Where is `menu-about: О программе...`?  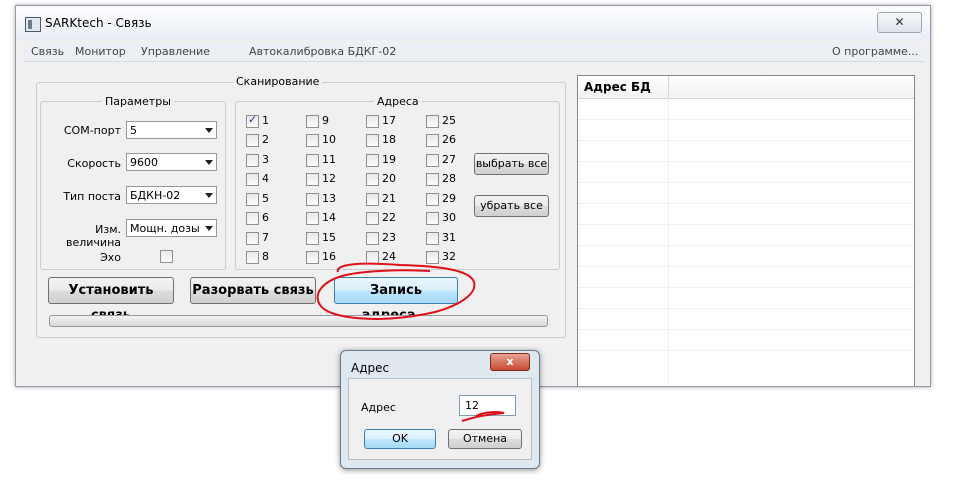 menu-about: О программе... is located at coordinates (875, 51).